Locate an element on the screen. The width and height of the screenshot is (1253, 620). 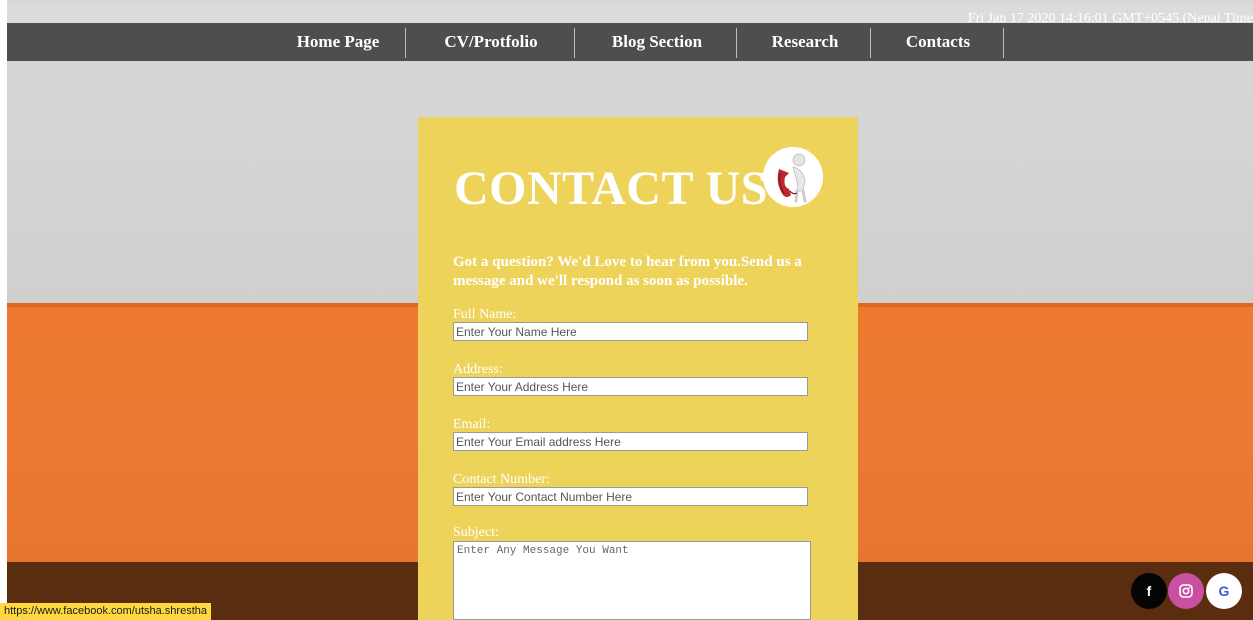
contact-number-label: Contact Number: is located at coordinates (501, 479).